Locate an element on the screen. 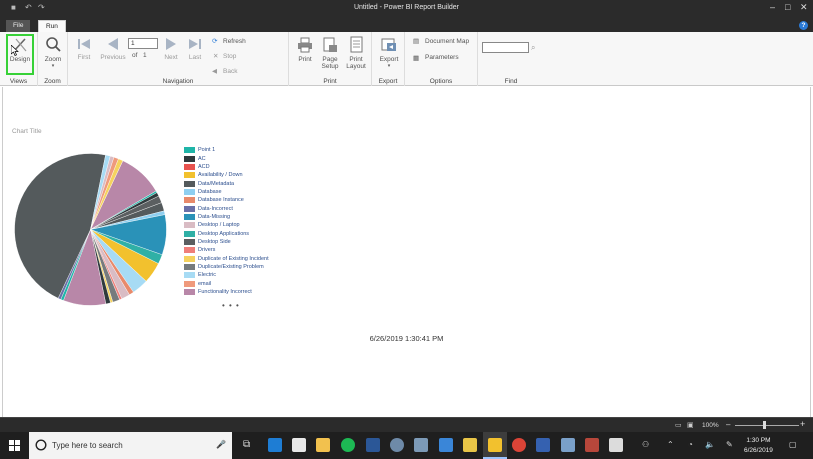 The height and width of the screenshot is (459, 813). group-export-label: Export is located at coordinates (388, 81).